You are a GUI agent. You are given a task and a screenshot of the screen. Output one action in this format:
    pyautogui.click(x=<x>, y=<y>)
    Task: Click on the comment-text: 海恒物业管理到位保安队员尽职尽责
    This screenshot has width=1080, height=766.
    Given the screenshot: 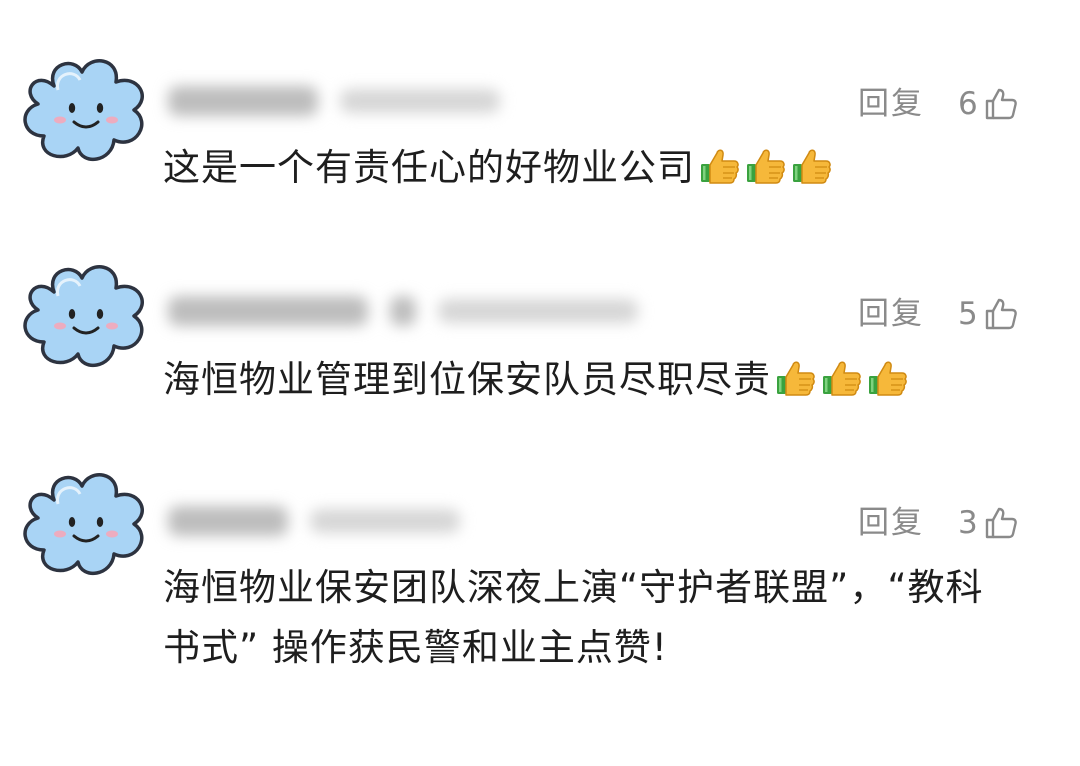 What is the action you would take?
    pyautogui.click(x=603, y=383)
    